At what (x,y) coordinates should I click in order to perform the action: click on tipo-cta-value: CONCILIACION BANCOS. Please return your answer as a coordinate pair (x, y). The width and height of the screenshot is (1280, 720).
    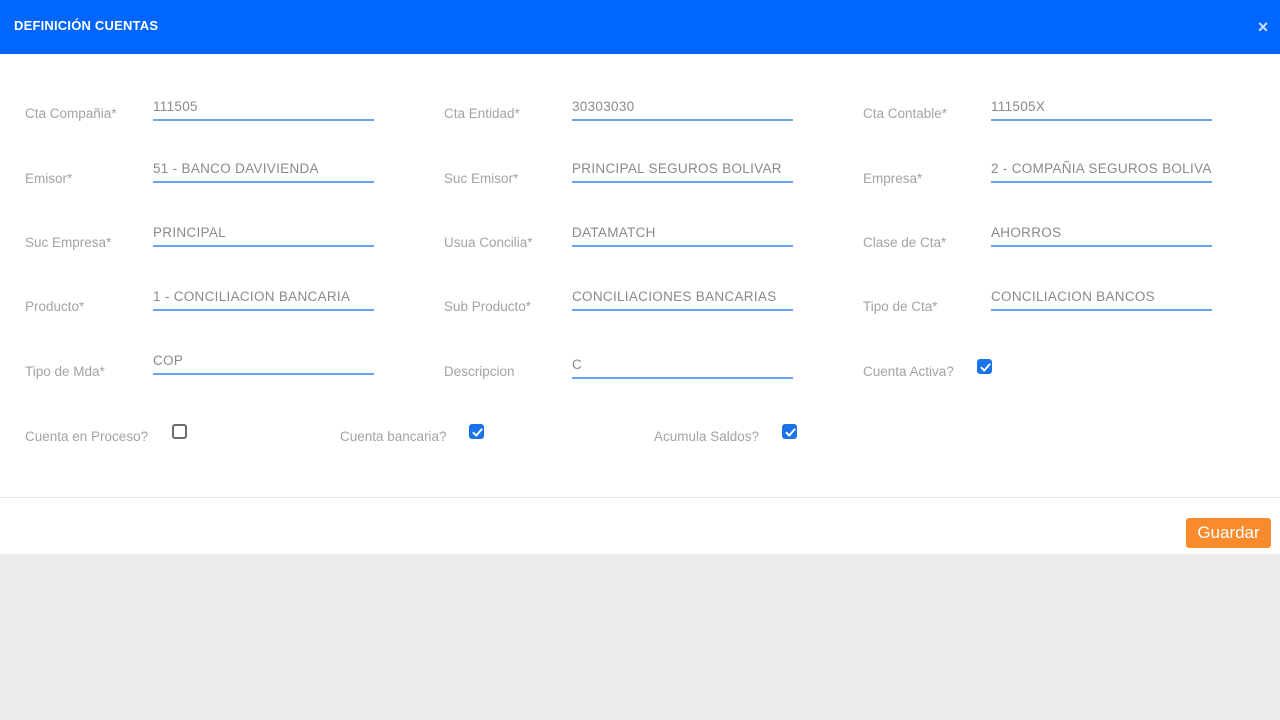
    Looking at the image, I should click on (1073, 296).